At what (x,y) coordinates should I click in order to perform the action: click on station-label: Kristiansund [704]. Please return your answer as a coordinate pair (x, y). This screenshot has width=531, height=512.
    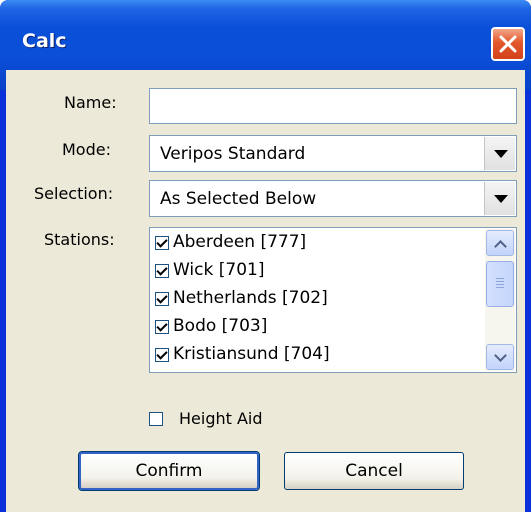
    Looking at the image, I should click on (251, 354).